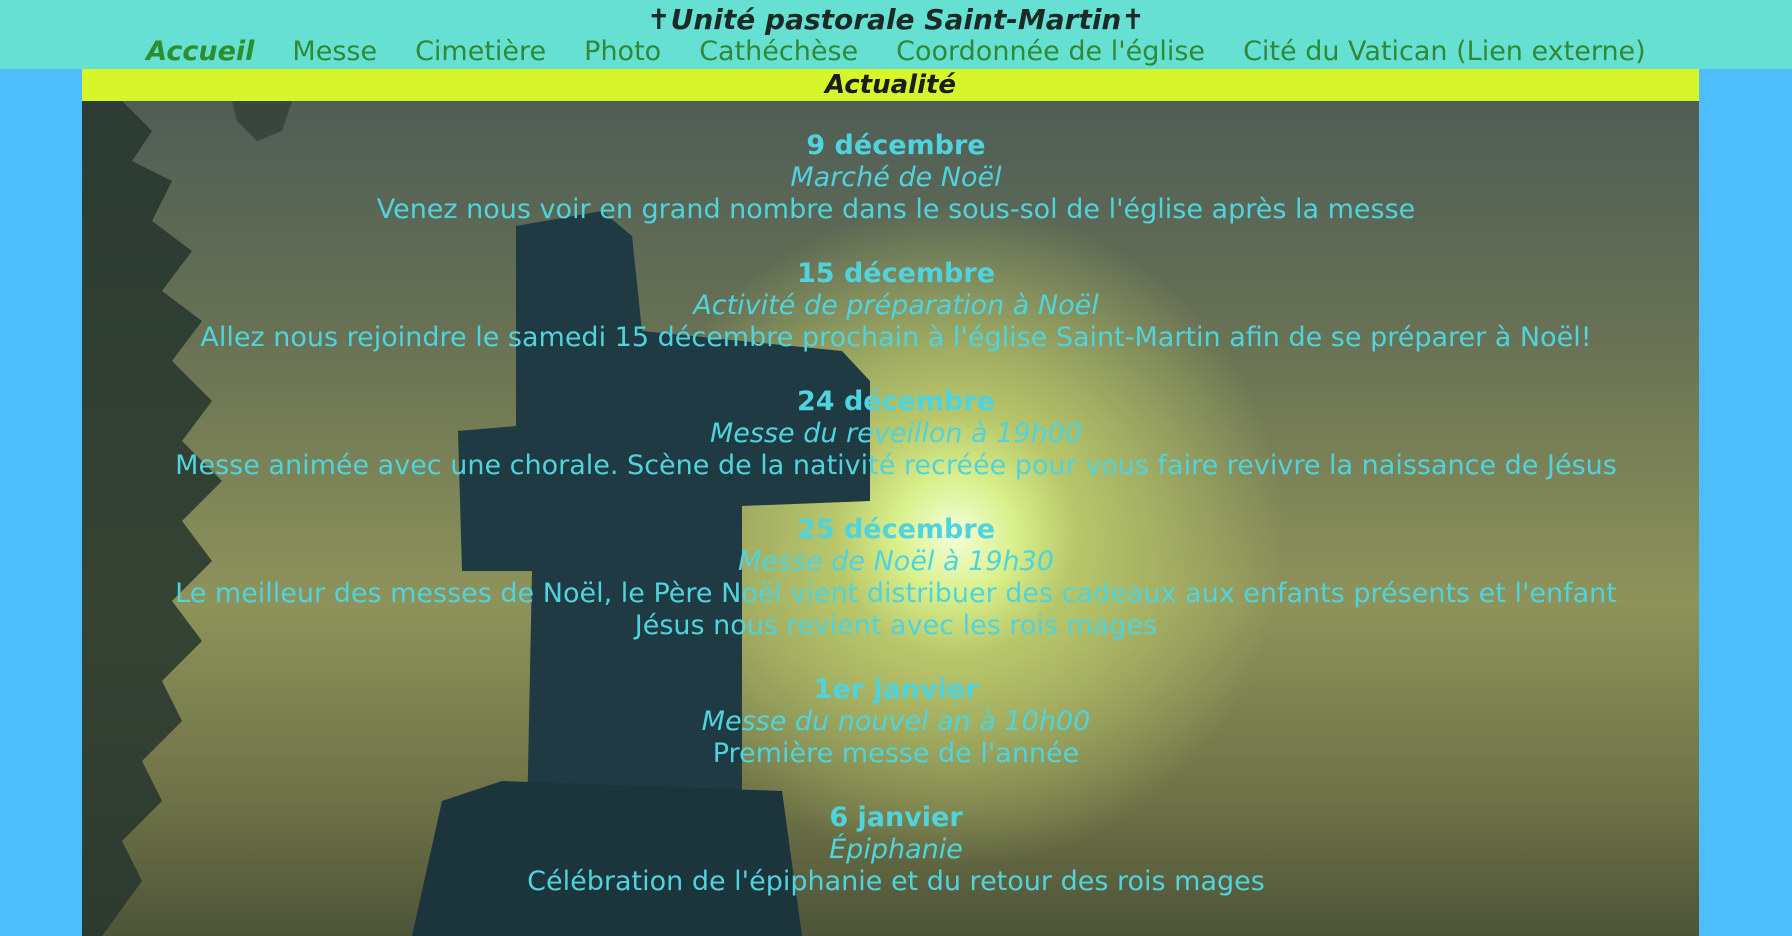  I want to click on event-date: 9 décembre, so click(896, 145).